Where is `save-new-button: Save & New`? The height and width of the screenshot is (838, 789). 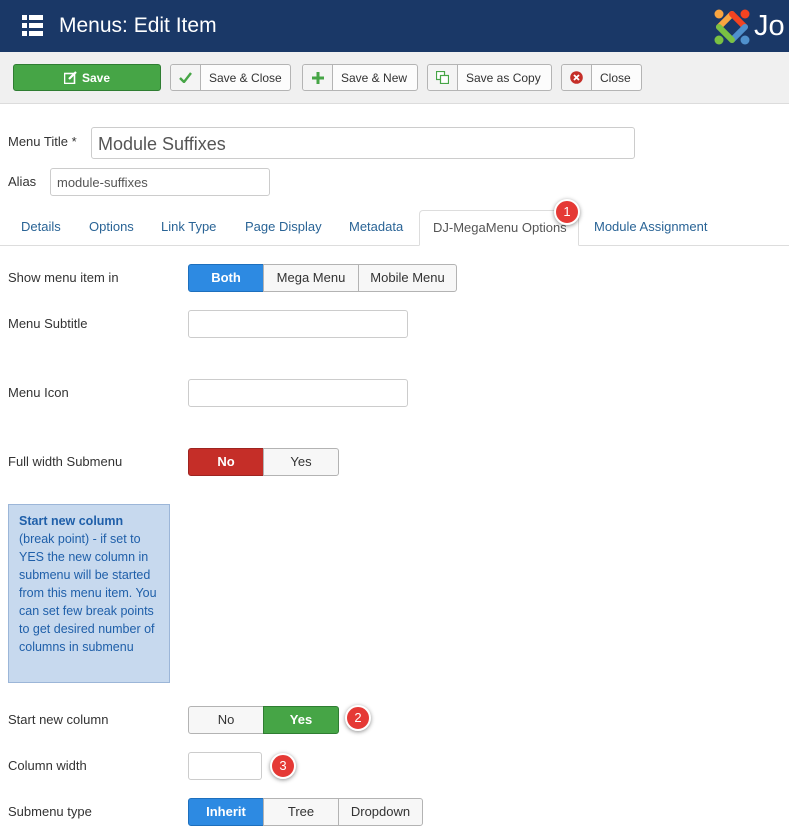
save-new-button: Save & New is located at coordinates (360, 77).